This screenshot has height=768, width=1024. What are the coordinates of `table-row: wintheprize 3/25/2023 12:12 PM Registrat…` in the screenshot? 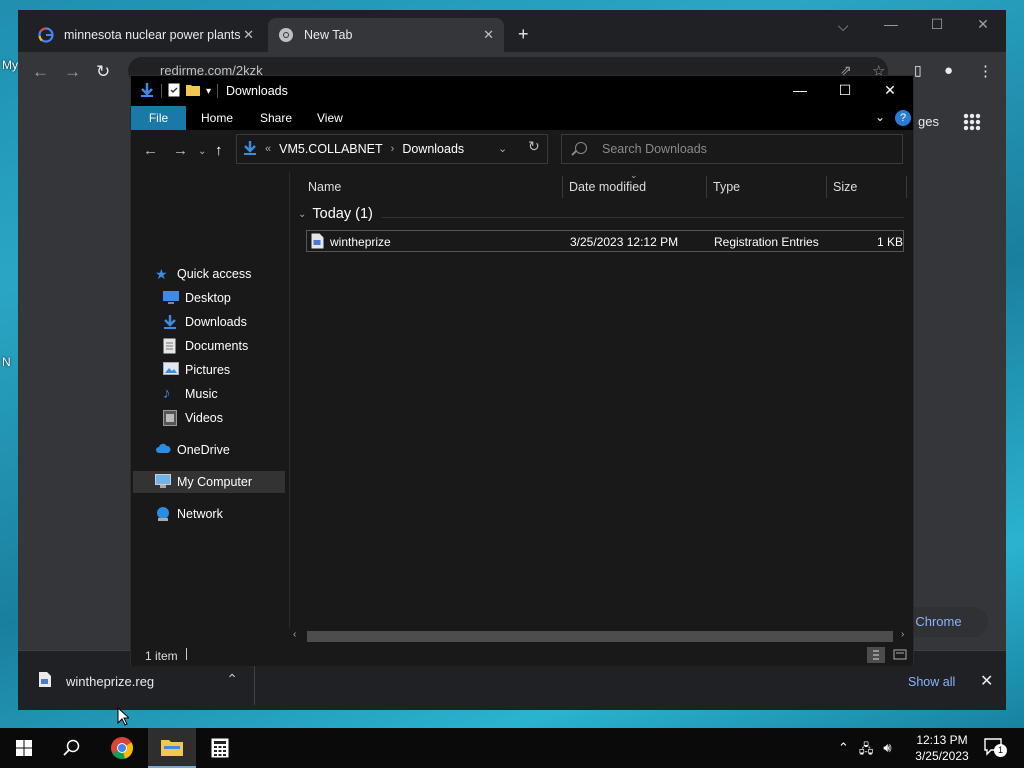 It's located at (605, 241).